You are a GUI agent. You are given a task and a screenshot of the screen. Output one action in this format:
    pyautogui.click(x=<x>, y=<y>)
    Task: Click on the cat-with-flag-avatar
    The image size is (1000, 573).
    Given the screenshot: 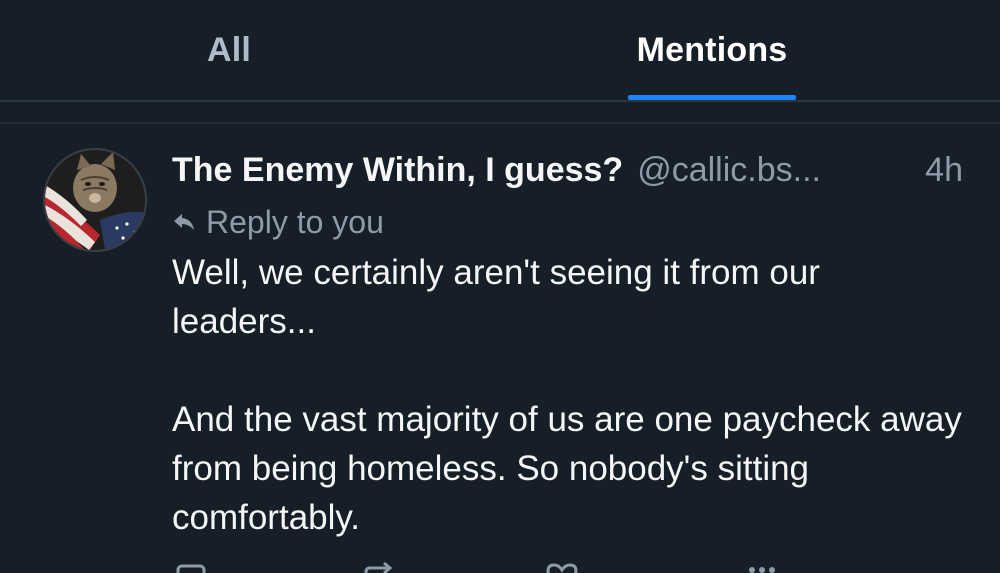 What is the action you would take?
    pyautogui.click(x=95, y=200)
    